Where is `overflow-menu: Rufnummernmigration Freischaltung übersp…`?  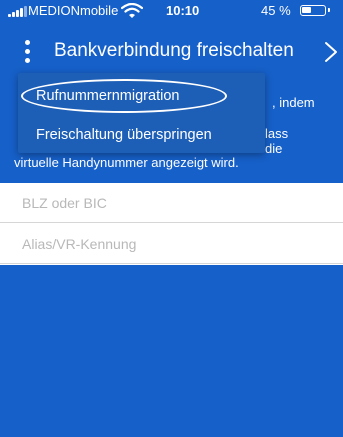
overflow-menu: Rufnummernmigration Freischaltung übersp… is located at coordinates (141, 113).